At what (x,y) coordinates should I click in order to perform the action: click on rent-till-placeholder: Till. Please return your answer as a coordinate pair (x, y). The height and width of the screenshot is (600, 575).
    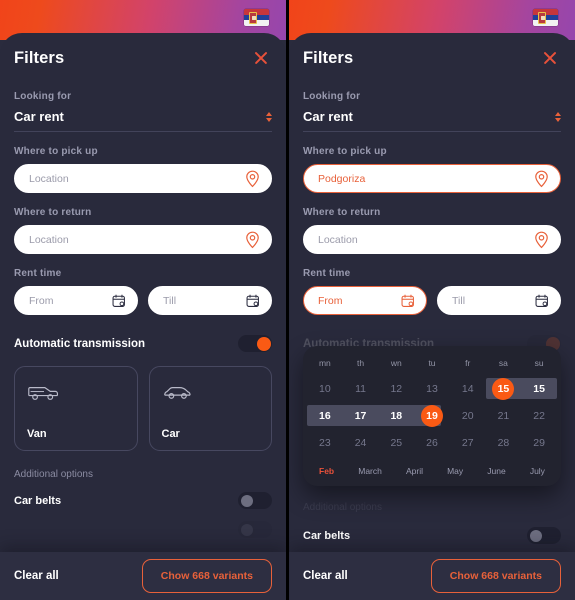
    Looking at the image, I should click on (459, 300).